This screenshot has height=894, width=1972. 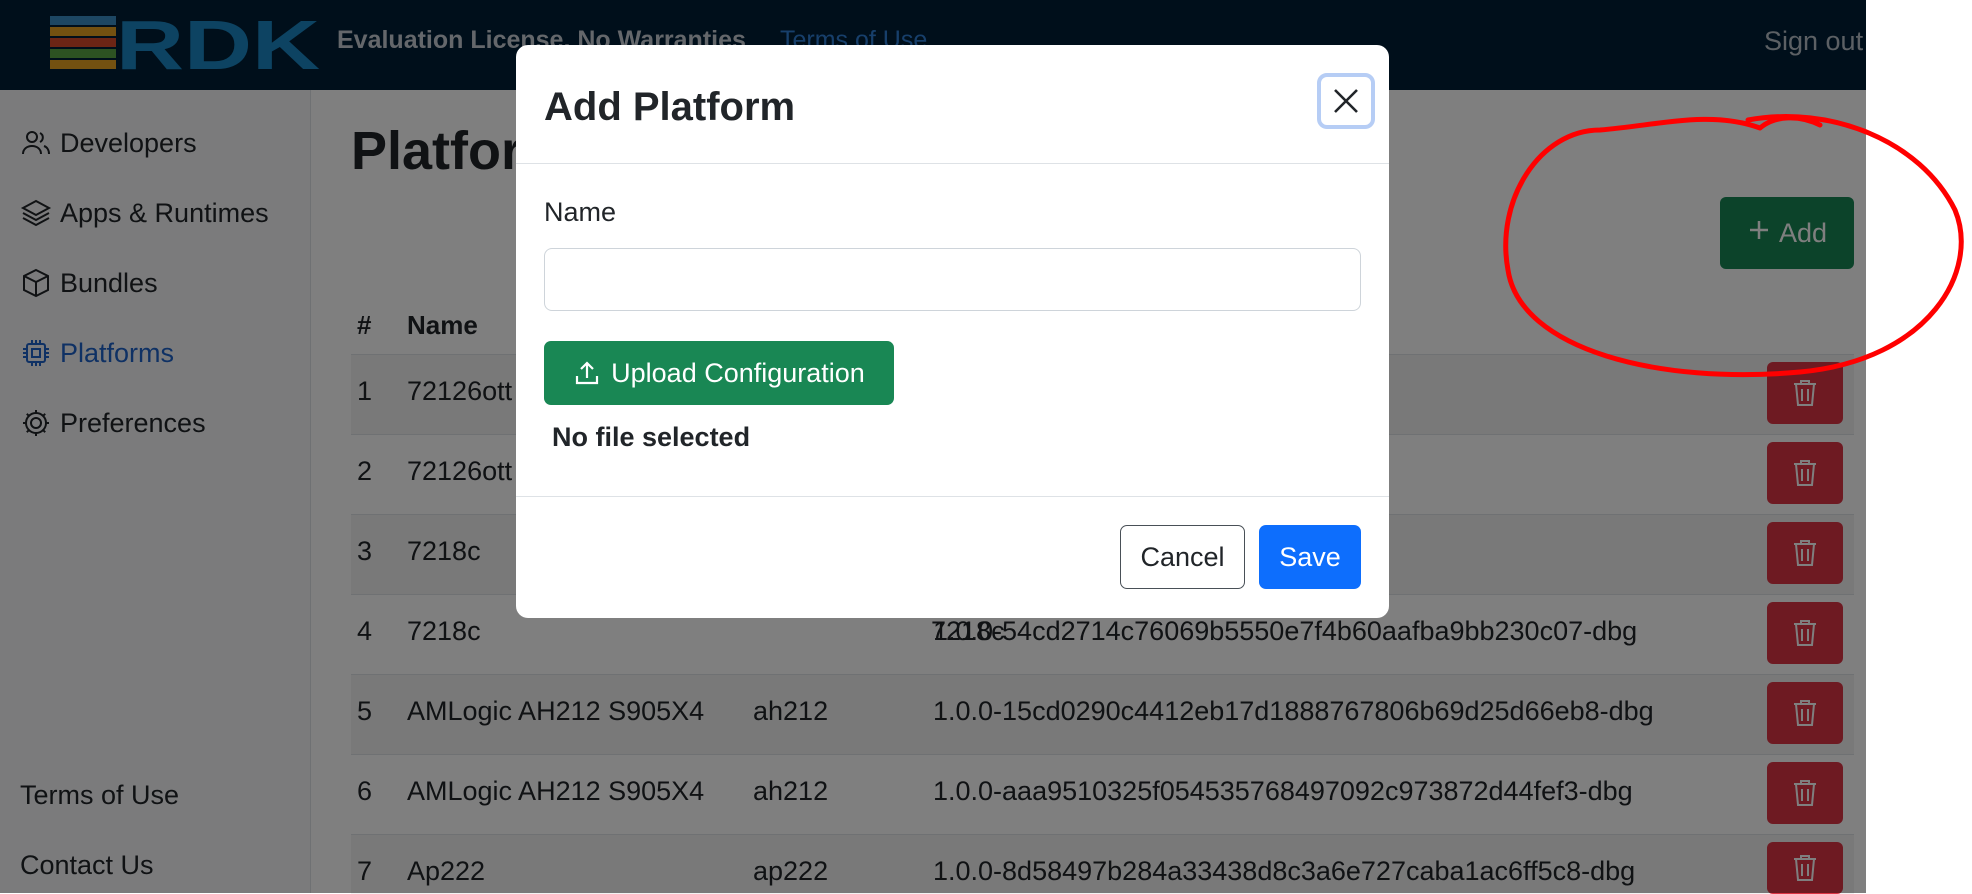 What do you see at coordinates (1733, 246) in the screenshot?
I see `red-circle-annotation` at bounding box center [1733, 246].